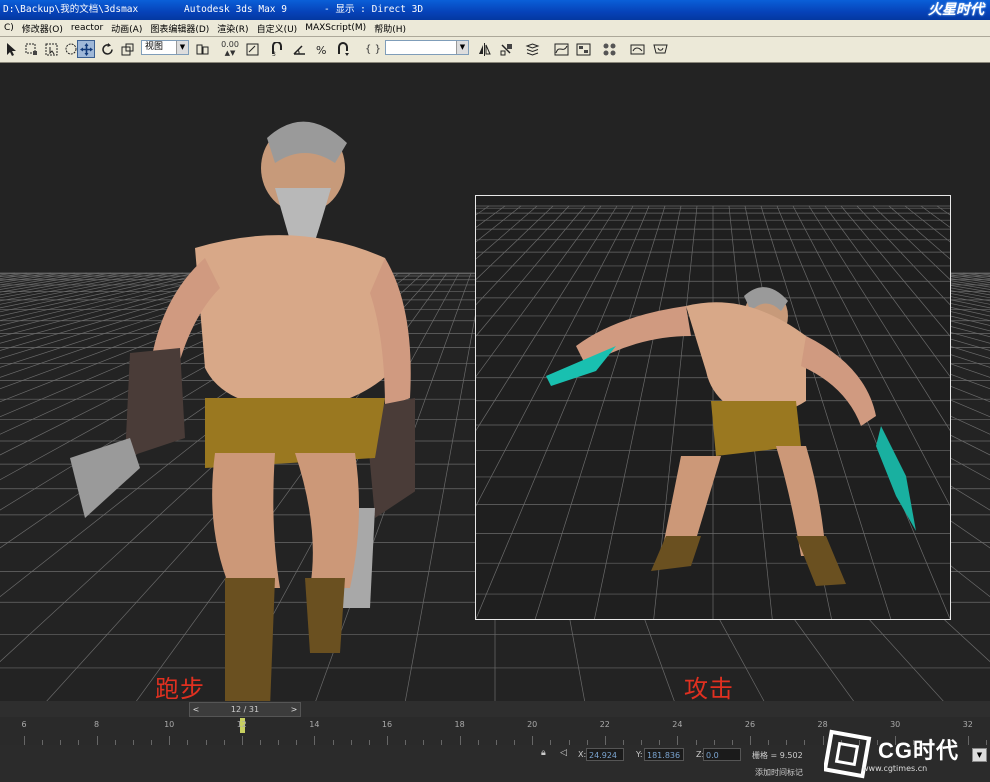  Describe the element at coordinates (677, 724) in the screenshot. I see `track-tick-label: 24` at that location.